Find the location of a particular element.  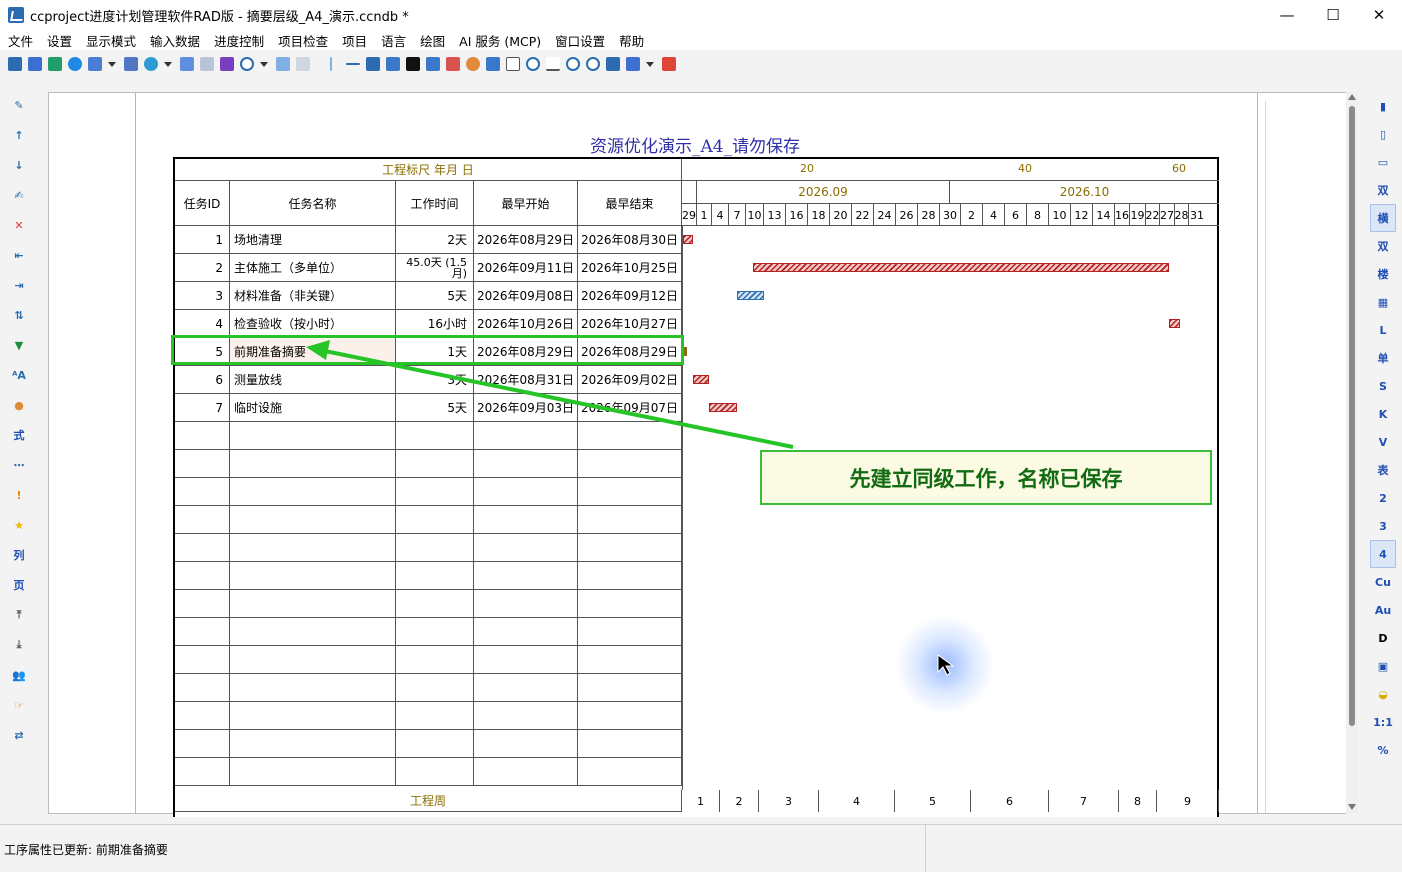

finish-cell: 2026年08月30日 is located at coordinates (630, 240).